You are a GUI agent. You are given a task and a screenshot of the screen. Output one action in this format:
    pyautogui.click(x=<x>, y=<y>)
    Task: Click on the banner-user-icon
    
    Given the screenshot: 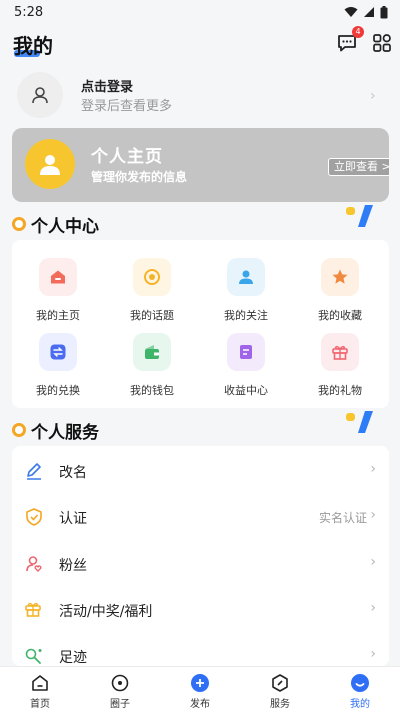 What is the action you would take?
    pyautogui.click(x=50, y=164)
    